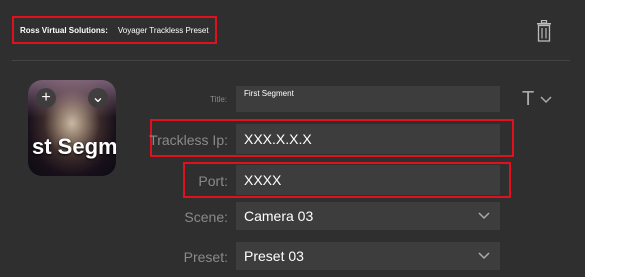 The height and width of the screenshot is (277, 640). Describe the element at coordinates (368, 139) in the screenshot. I see `trackless-ip-field: XXX.X.X.X` at that location.